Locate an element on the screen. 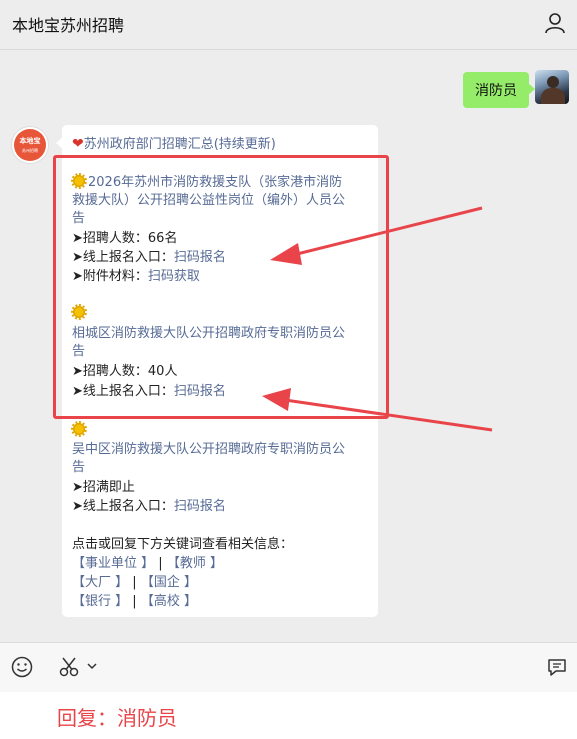  chevron-down-icon is located at coordinates (92, 667).